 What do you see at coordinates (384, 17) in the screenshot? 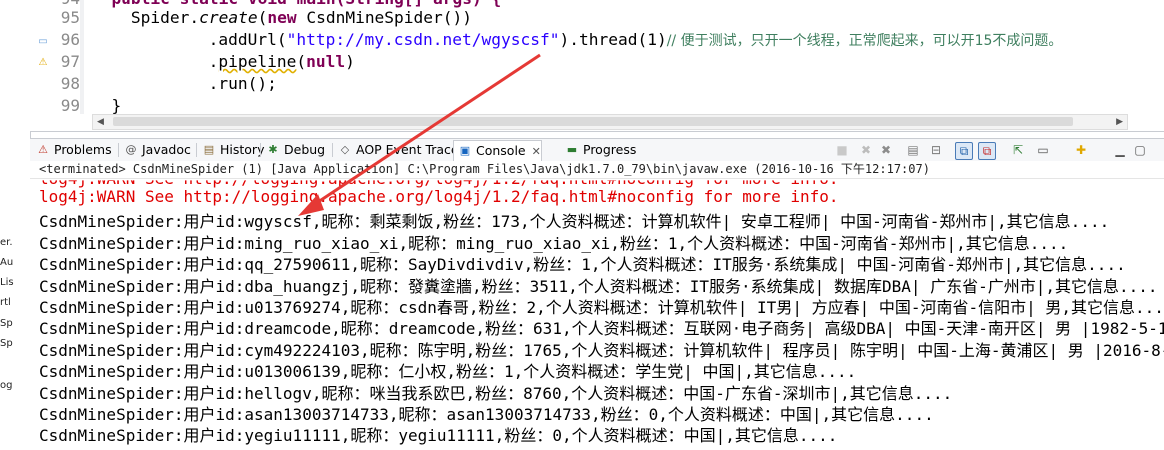
I see `code-token: CsdnMineSpider())` at bounding box center [384, 17].